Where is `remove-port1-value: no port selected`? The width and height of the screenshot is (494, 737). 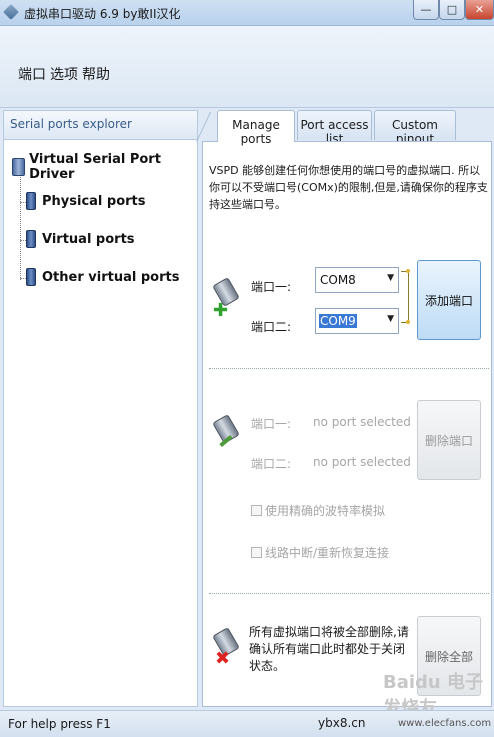
remove-port1-value: no port selected is located at coordinates (362, 422).